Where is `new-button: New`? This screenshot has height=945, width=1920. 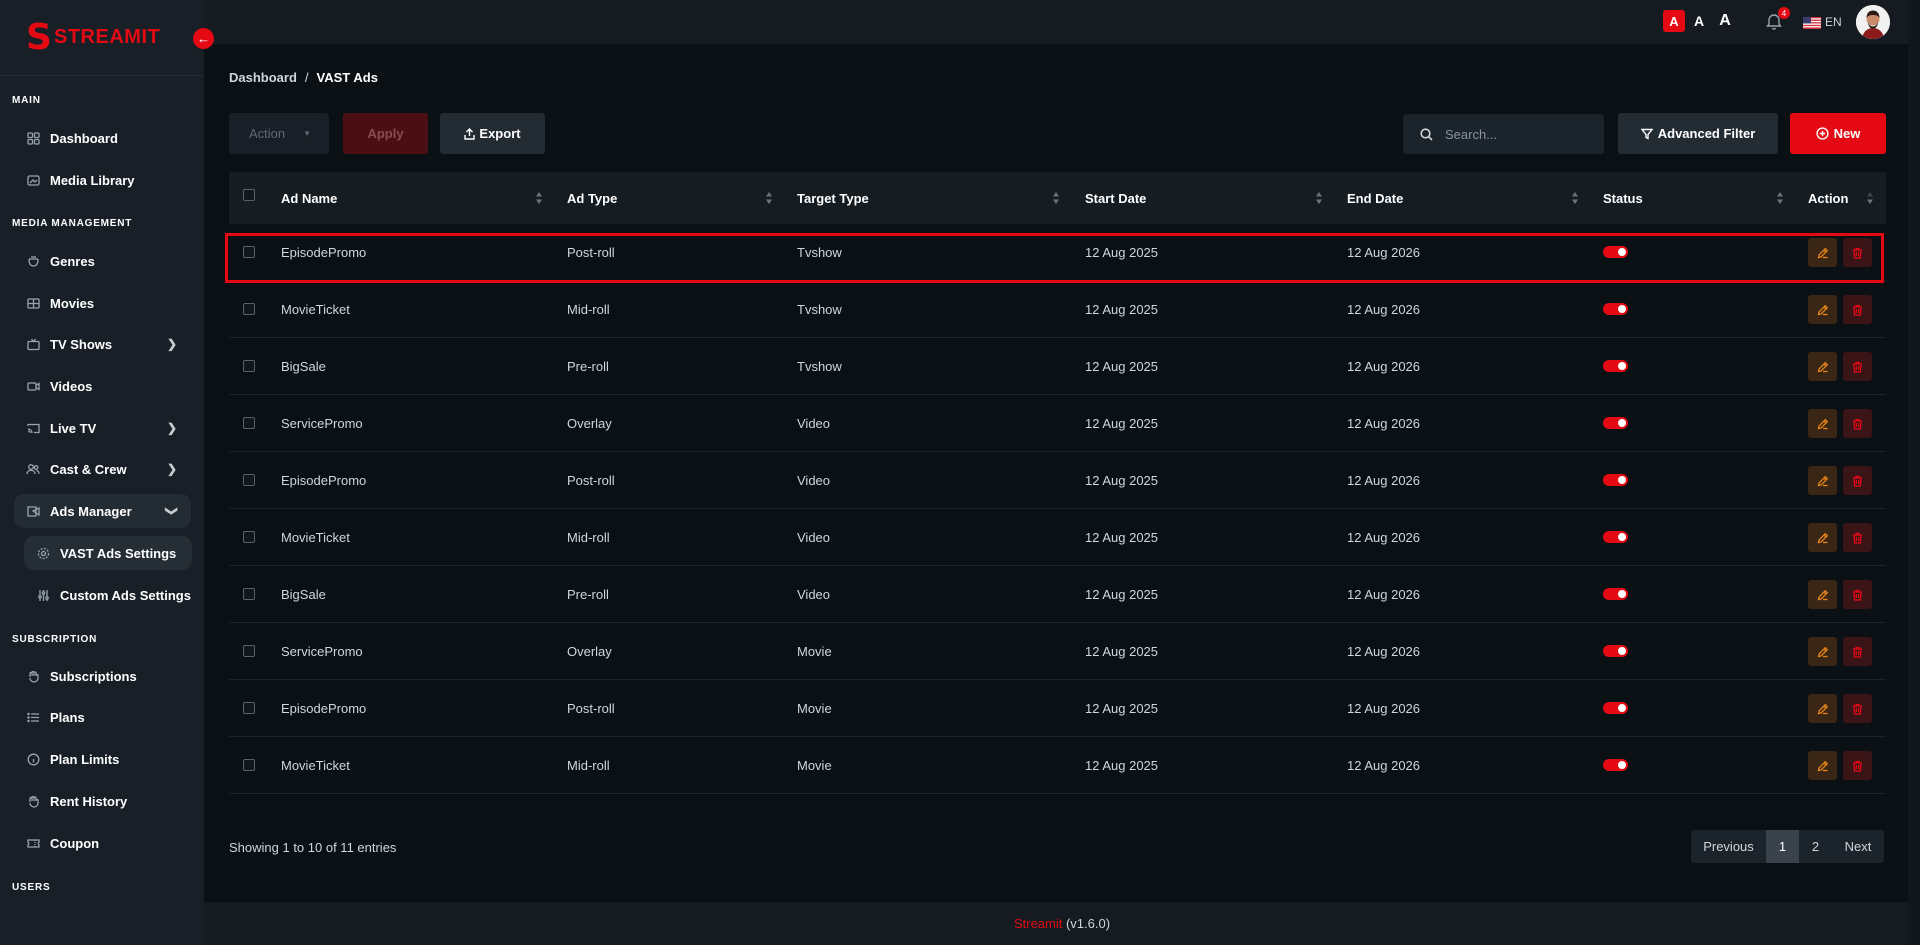 new-button: New is located at coordinates (1838, 133).